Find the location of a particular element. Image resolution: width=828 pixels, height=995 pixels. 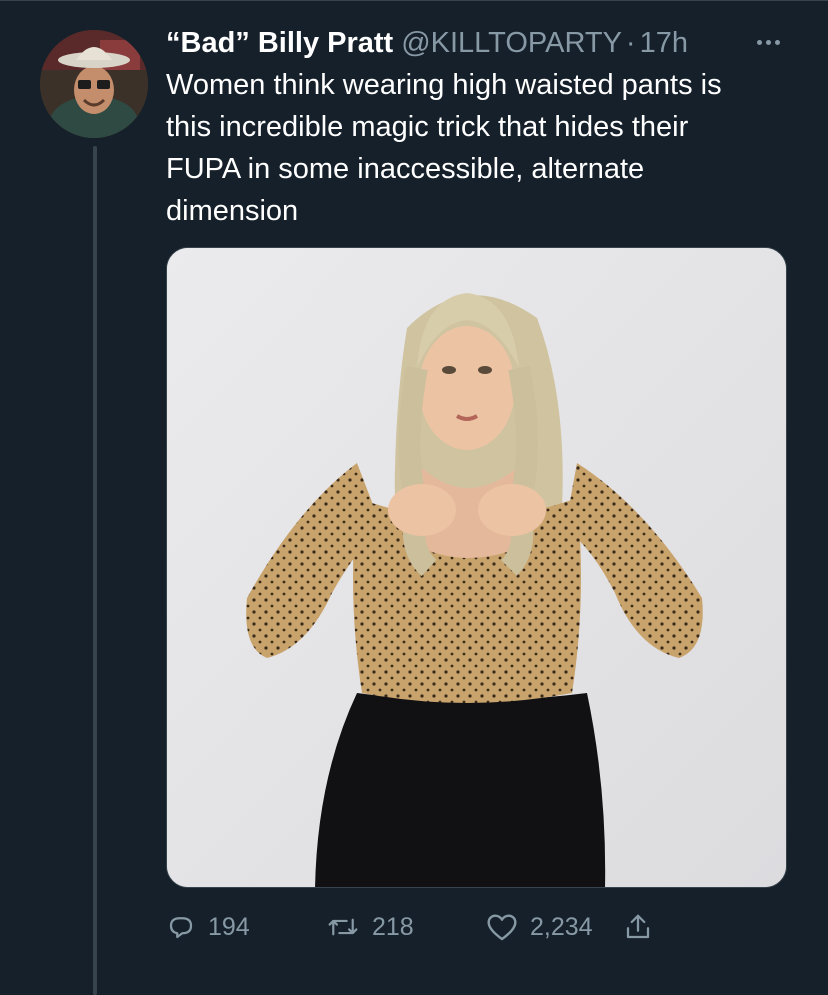

tweet-actions: 194 218 2,234 is located at coordinates (440, 927).